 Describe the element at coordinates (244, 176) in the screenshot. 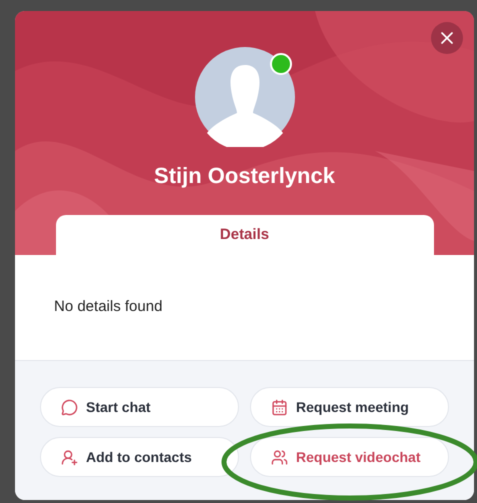

I see `profile-name: Stijn Oosterlynck` at that location.